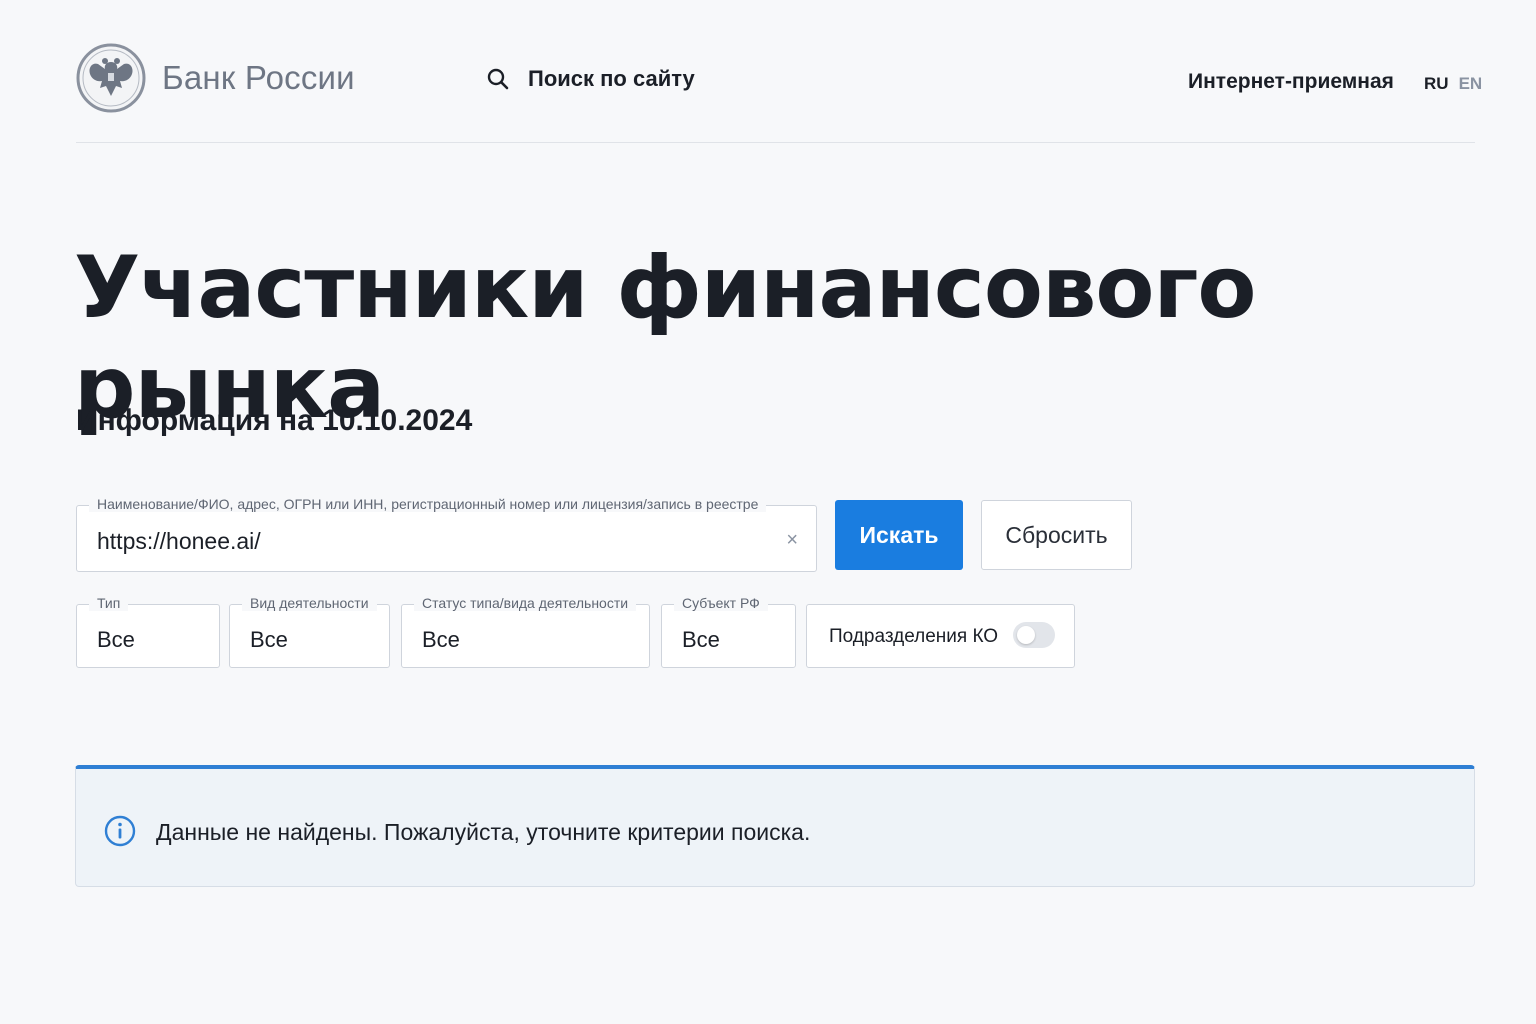 Image resolution: width=1536 pixels, height=1024 pixels. Describe the element at coordinates (498, 79) in the screenshot. I see `search-icon` at that location.